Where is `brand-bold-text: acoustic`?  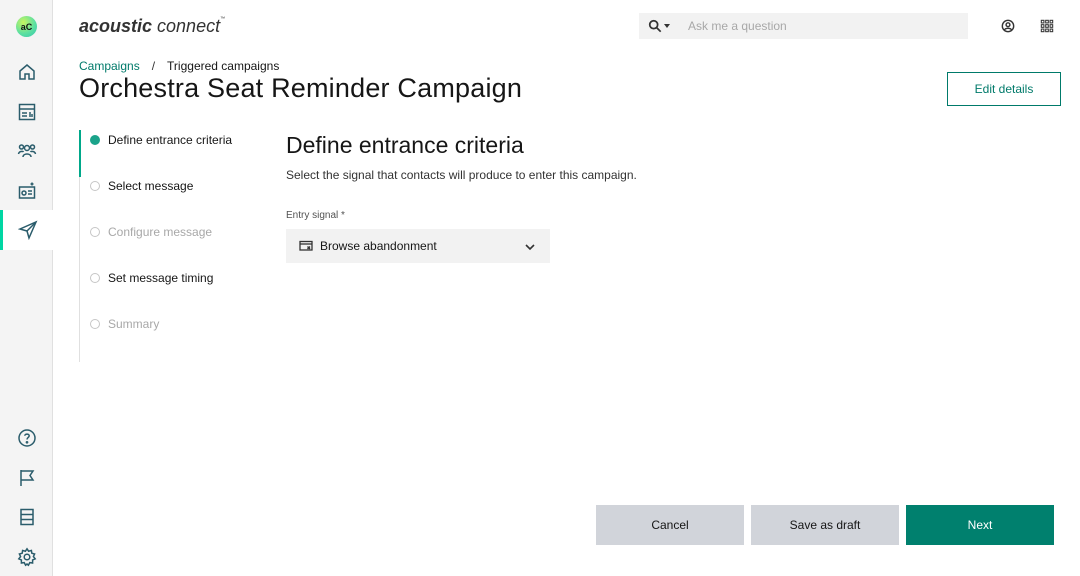
brand-bold-text: acoustic is located at coordinates (116, 26).